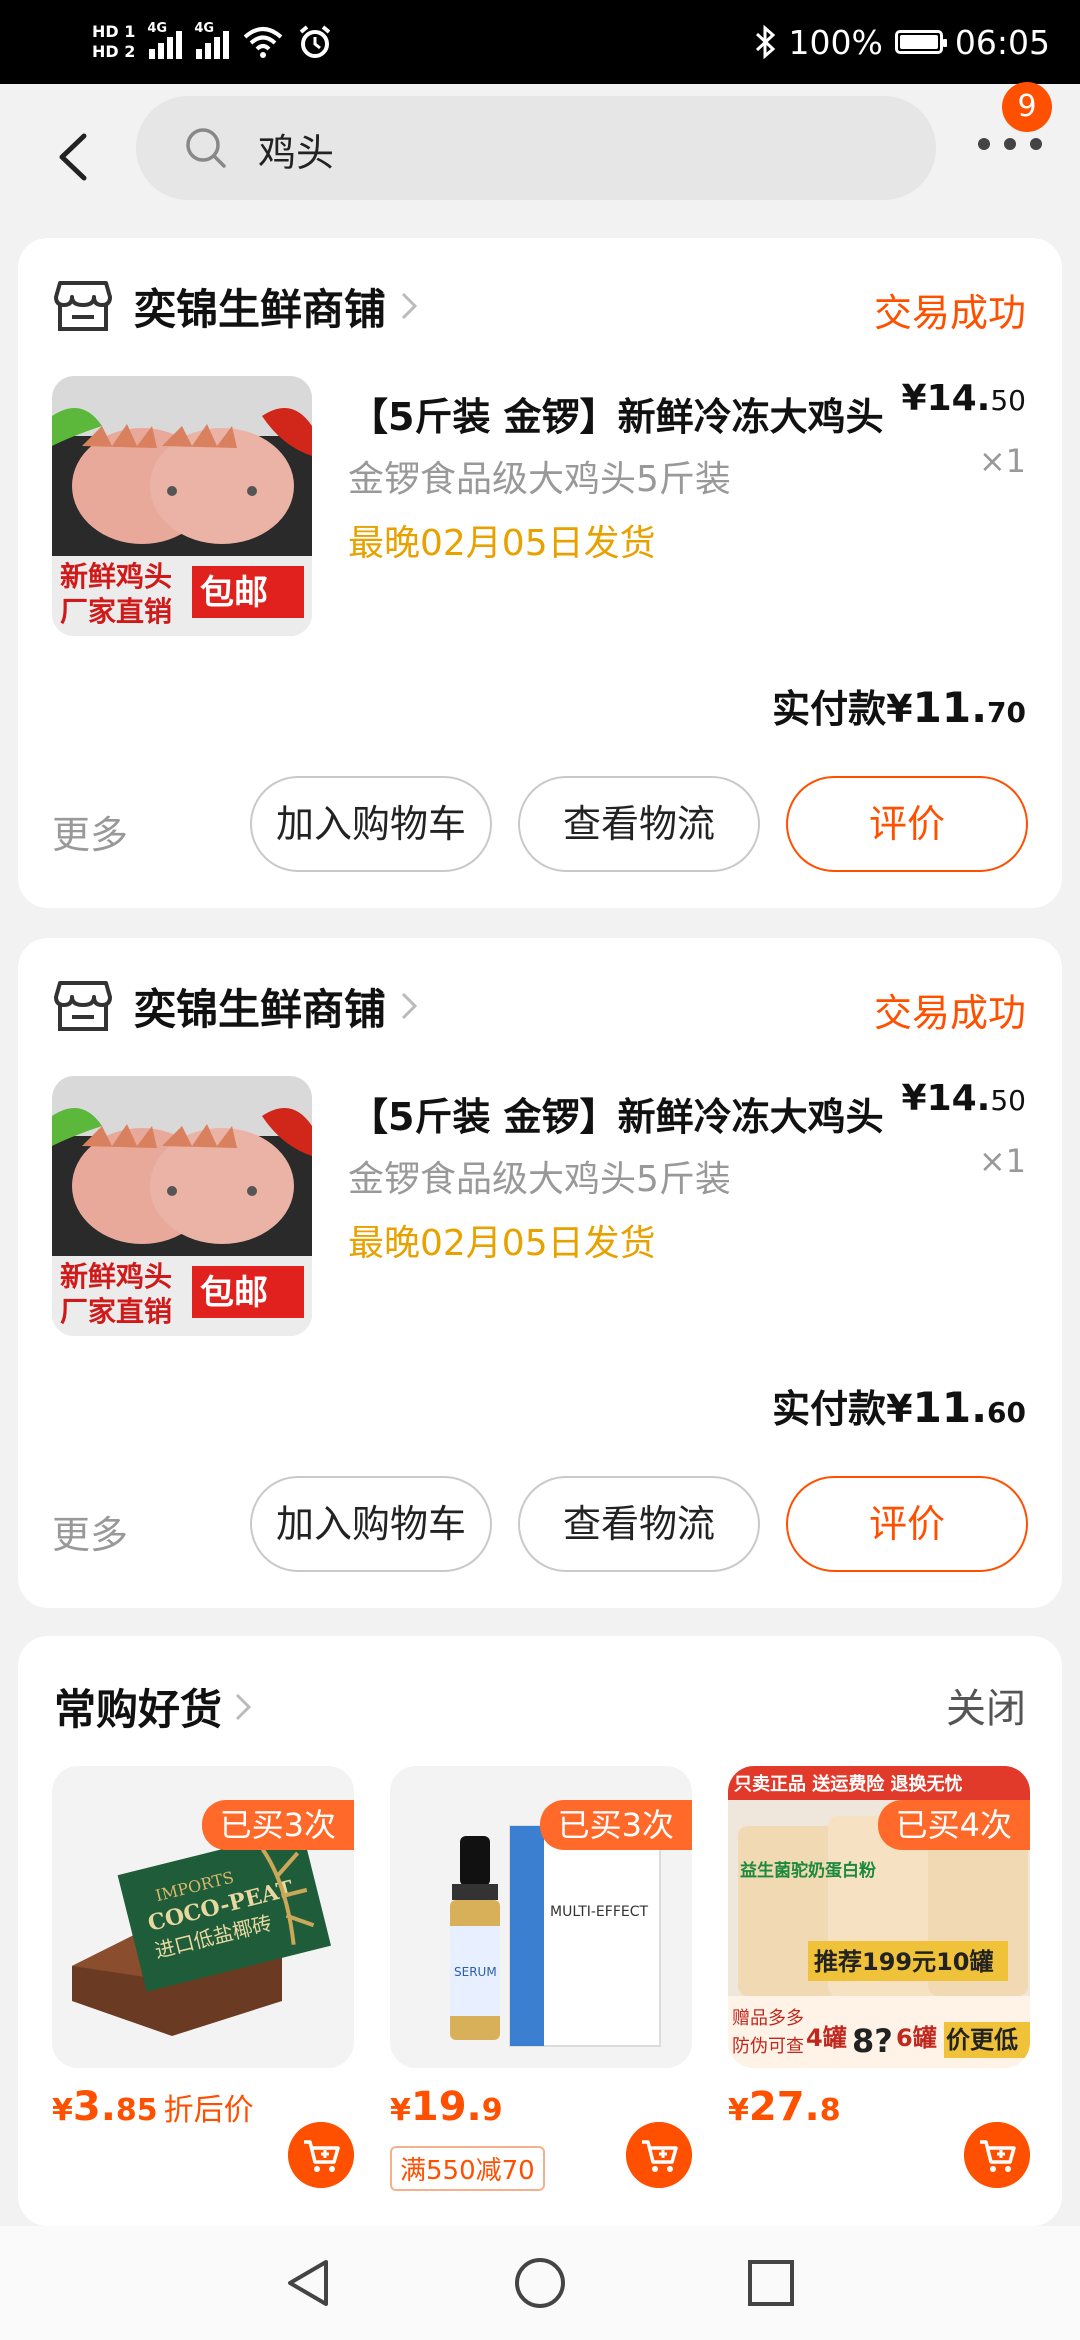 The image size is (1080, 2340). What do you see at coordinates (808, 1870) in the screenshot?
I see `image-caption: 益生菌驼奶蛋白粉` at bounding box center [808, 1870].